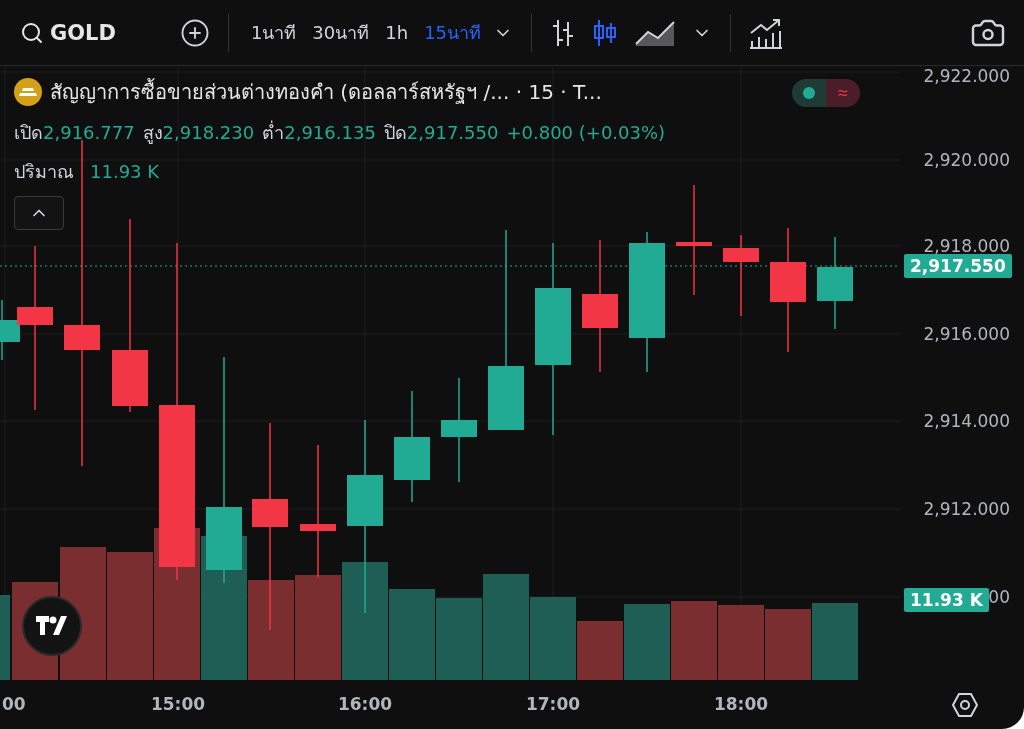 This screenshot has width=1024, height=729. I want to click on ohlc-label: ปิด, so click(395, 133).